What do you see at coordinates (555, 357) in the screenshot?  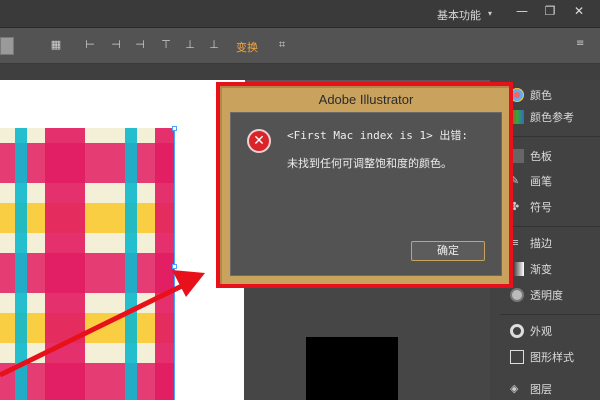 I see `panel-item-graphic-styles: 图形样式` at bounding box center [555, 357].